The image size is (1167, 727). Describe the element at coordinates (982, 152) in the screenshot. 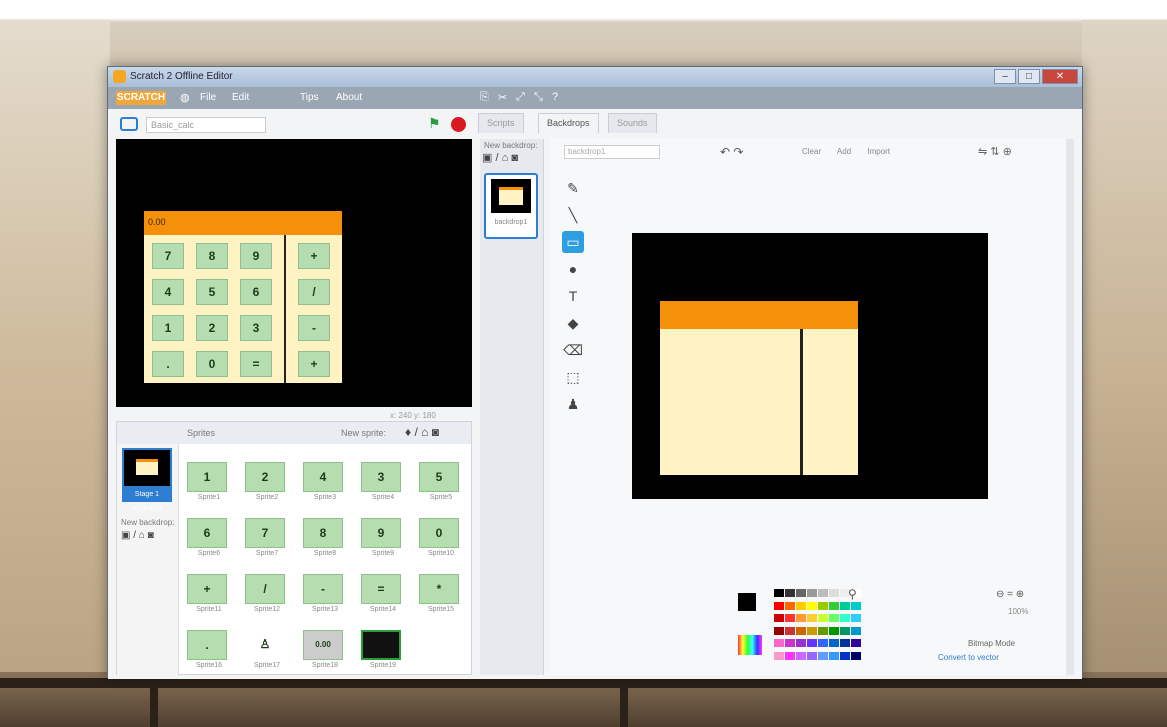

I see `flip-horizontal-icon: ⇋` at that location.